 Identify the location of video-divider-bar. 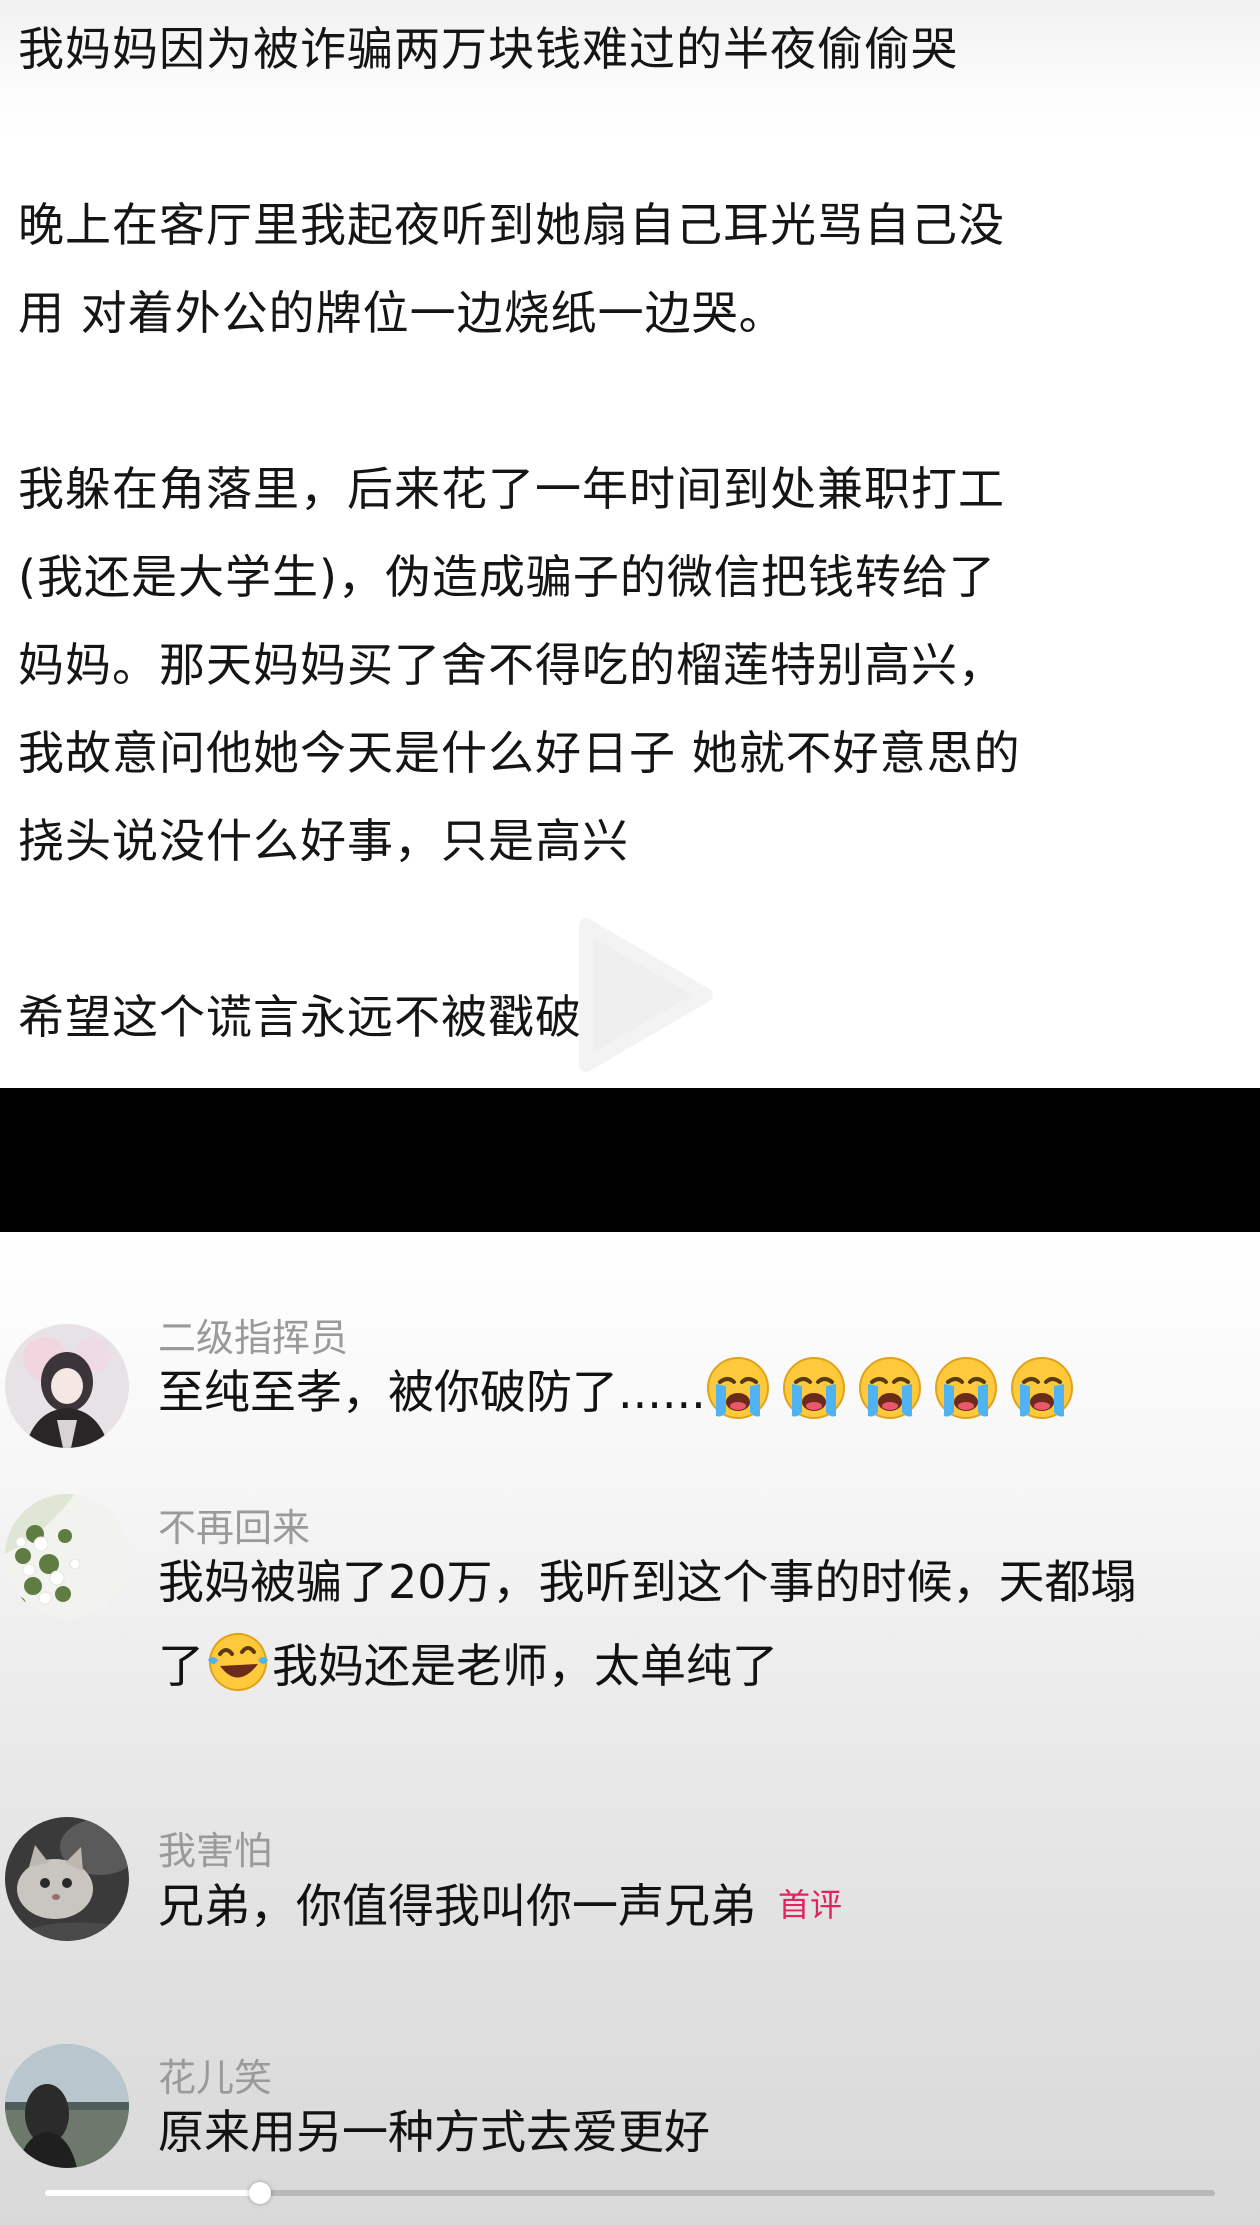
(630, 1160).